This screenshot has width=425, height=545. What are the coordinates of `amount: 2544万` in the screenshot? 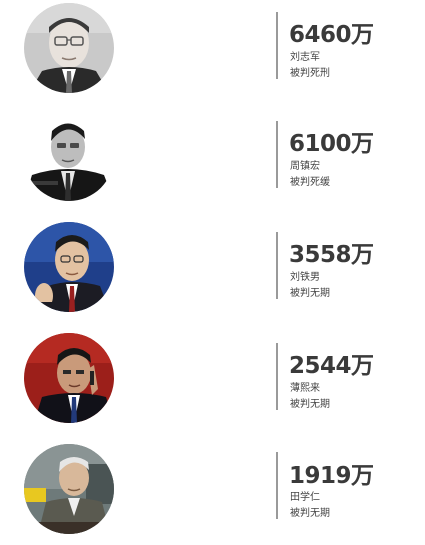 It's located at (331, 366).